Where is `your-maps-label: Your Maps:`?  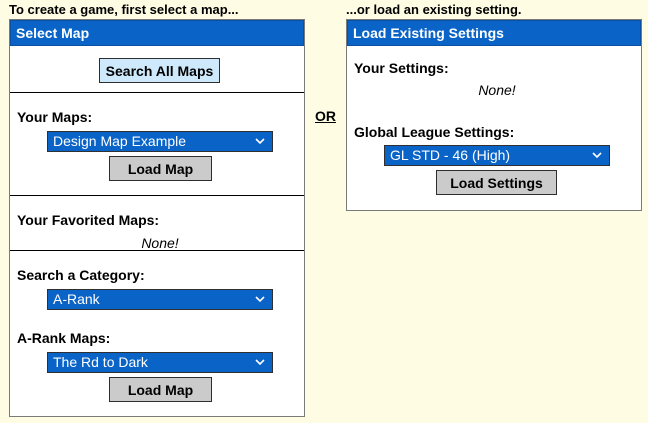 your-maps-label: Your Maps: is located at coordinates (55, 117).